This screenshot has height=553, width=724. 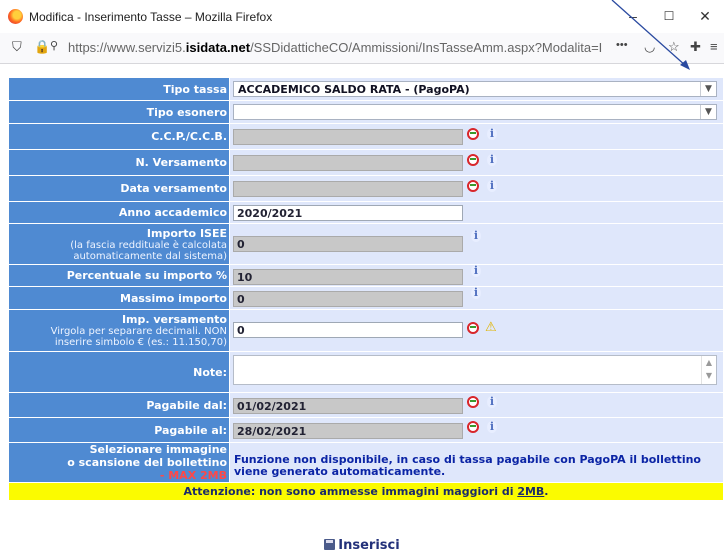 I want to click on row-data-versamento: Data versamento i, so click(x=366, y=188).